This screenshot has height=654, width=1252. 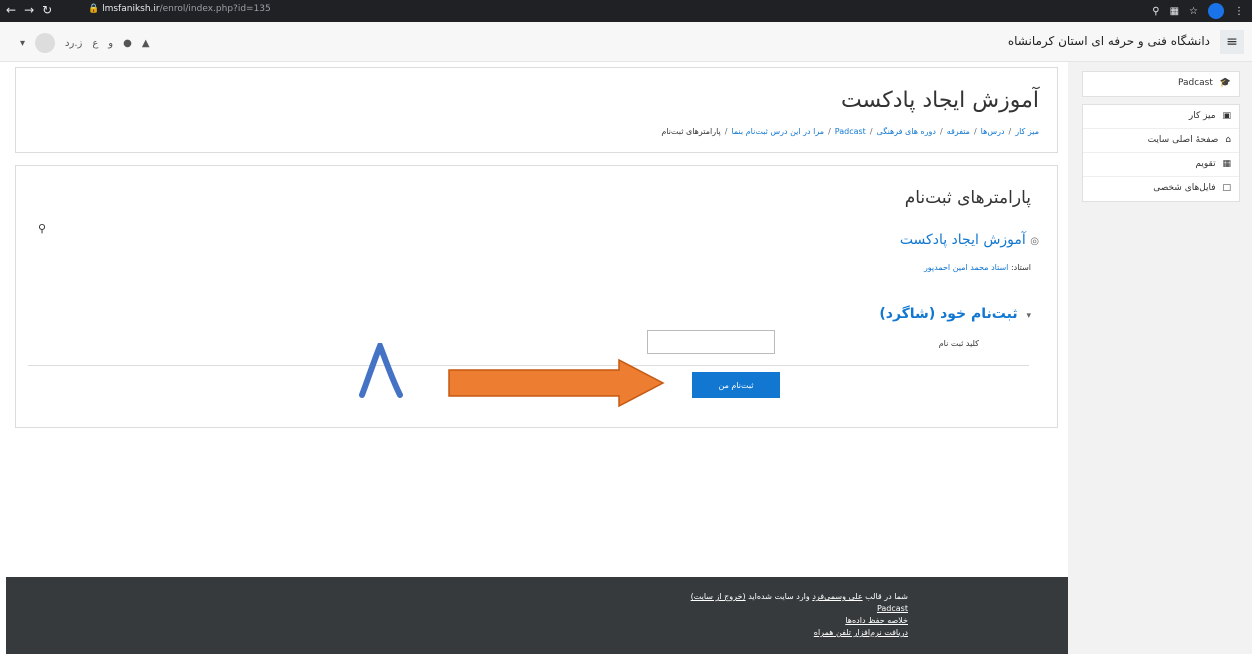 What do you see at coordinates (1226, 116) in the screenshot?
I see `dashboard-icon: ▣` at bounding box center [1226, 116].